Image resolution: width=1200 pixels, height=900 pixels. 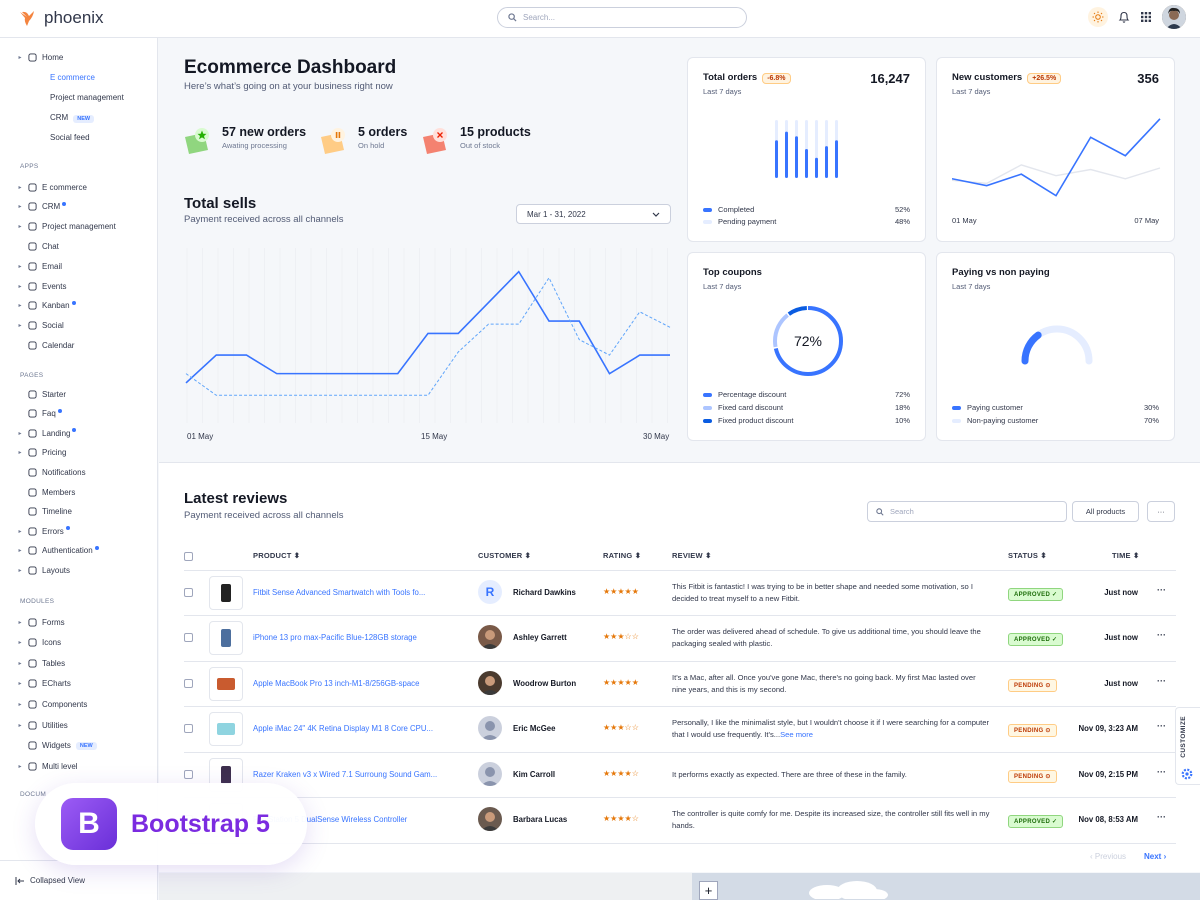 What do you see at coordinates (45, 433) in the screenshot?
I see `sidebar-item-landing: ▸ Landing` at bounding box center [45, 433].